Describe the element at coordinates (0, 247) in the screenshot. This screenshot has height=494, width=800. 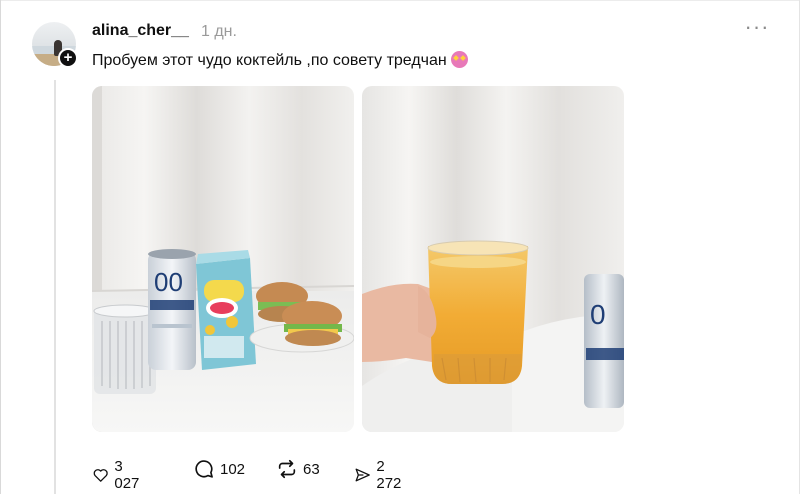
I see `card-left-border` at that location.